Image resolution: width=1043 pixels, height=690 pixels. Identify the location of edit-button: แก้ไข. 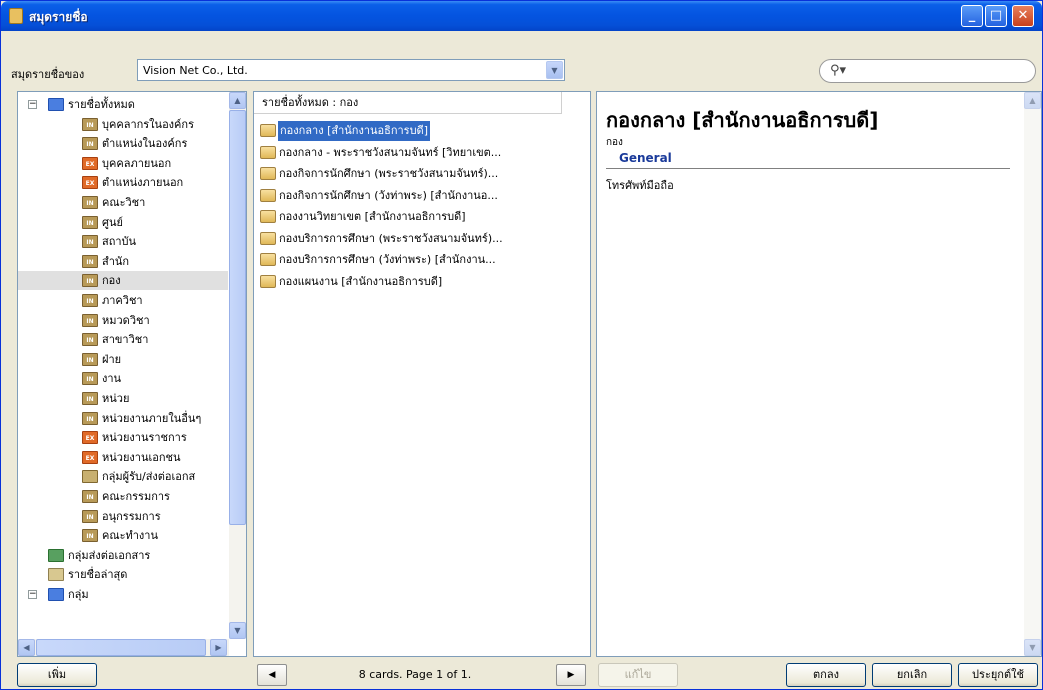
(638, 675).